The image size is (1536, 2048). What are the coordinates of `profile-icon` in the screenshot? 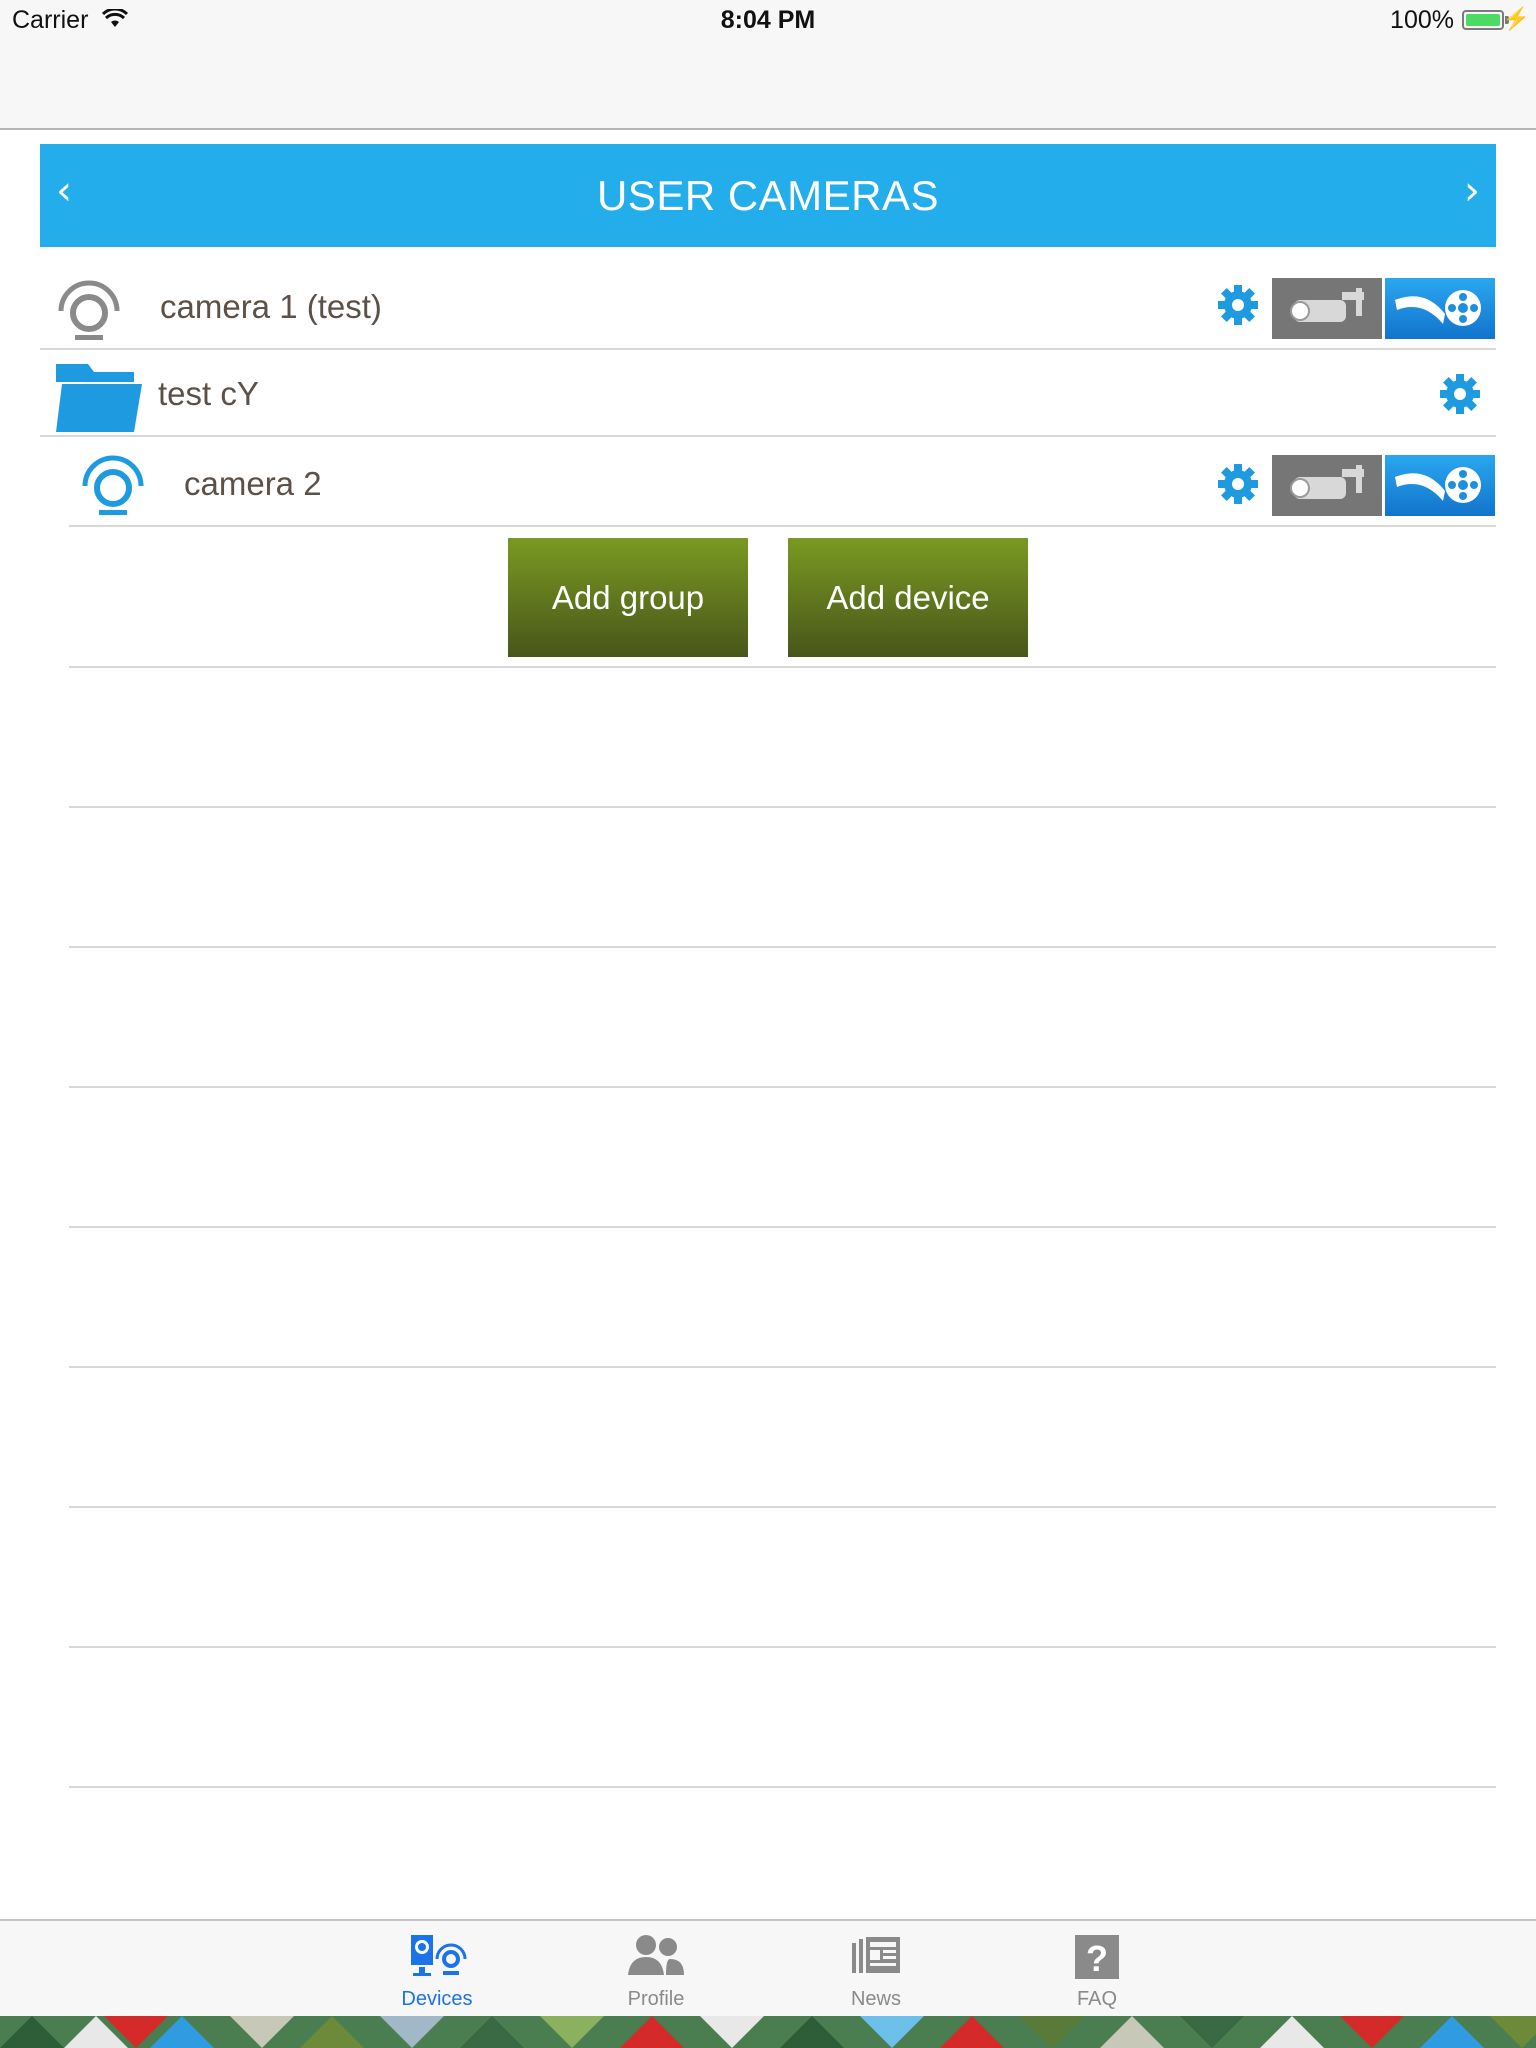 It's located at (656, 1955).